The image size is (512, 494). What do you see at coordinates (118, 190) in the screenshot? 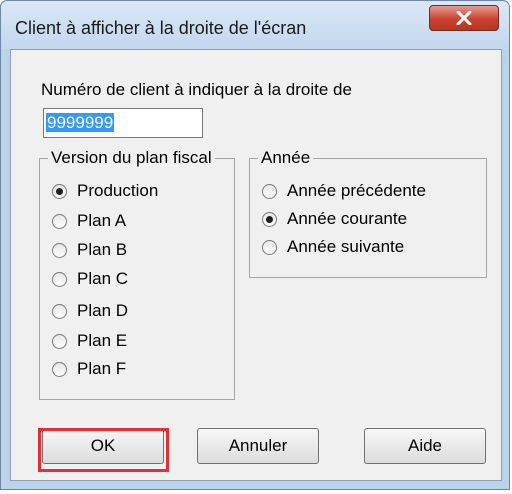
I see `radio-label: Production` at bounding box center [118, 190].